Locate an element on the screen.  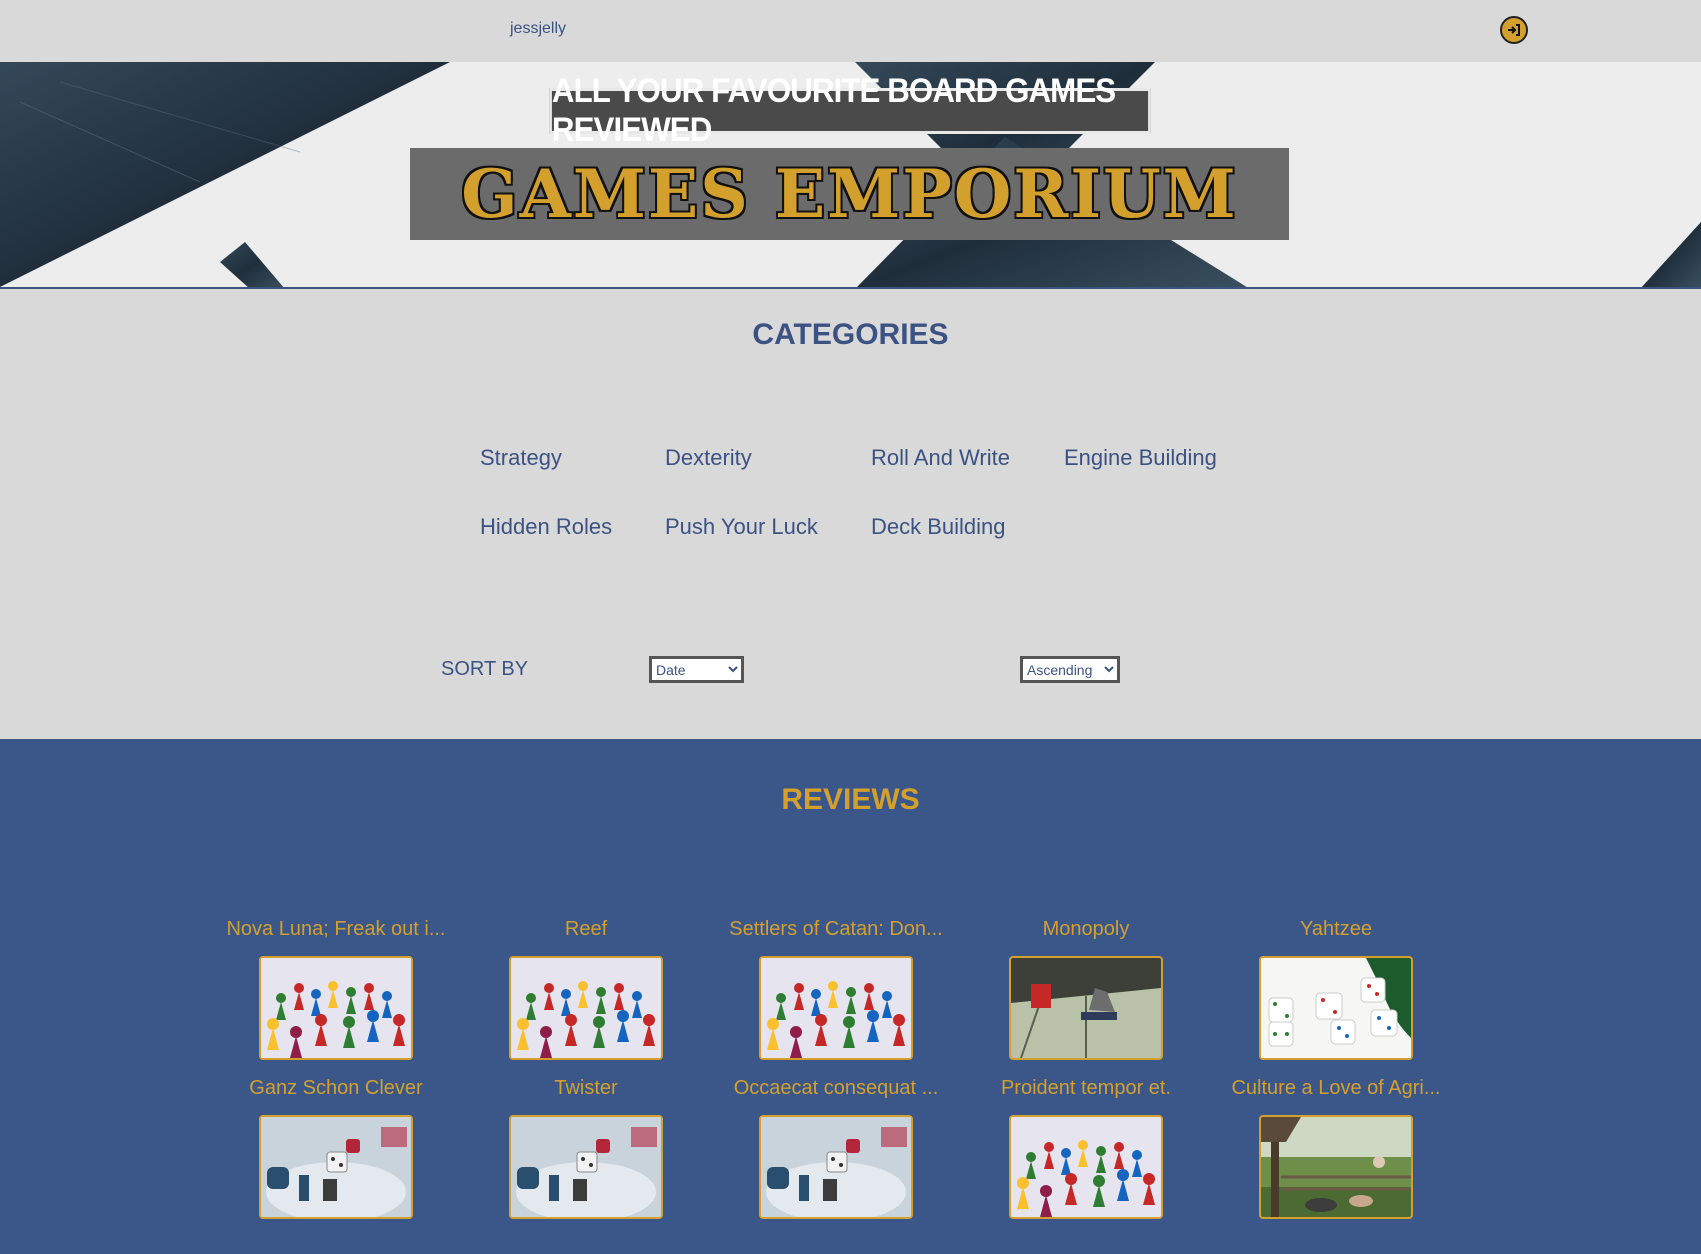
sort-field-select: Date is located at coordinates (696, 669).